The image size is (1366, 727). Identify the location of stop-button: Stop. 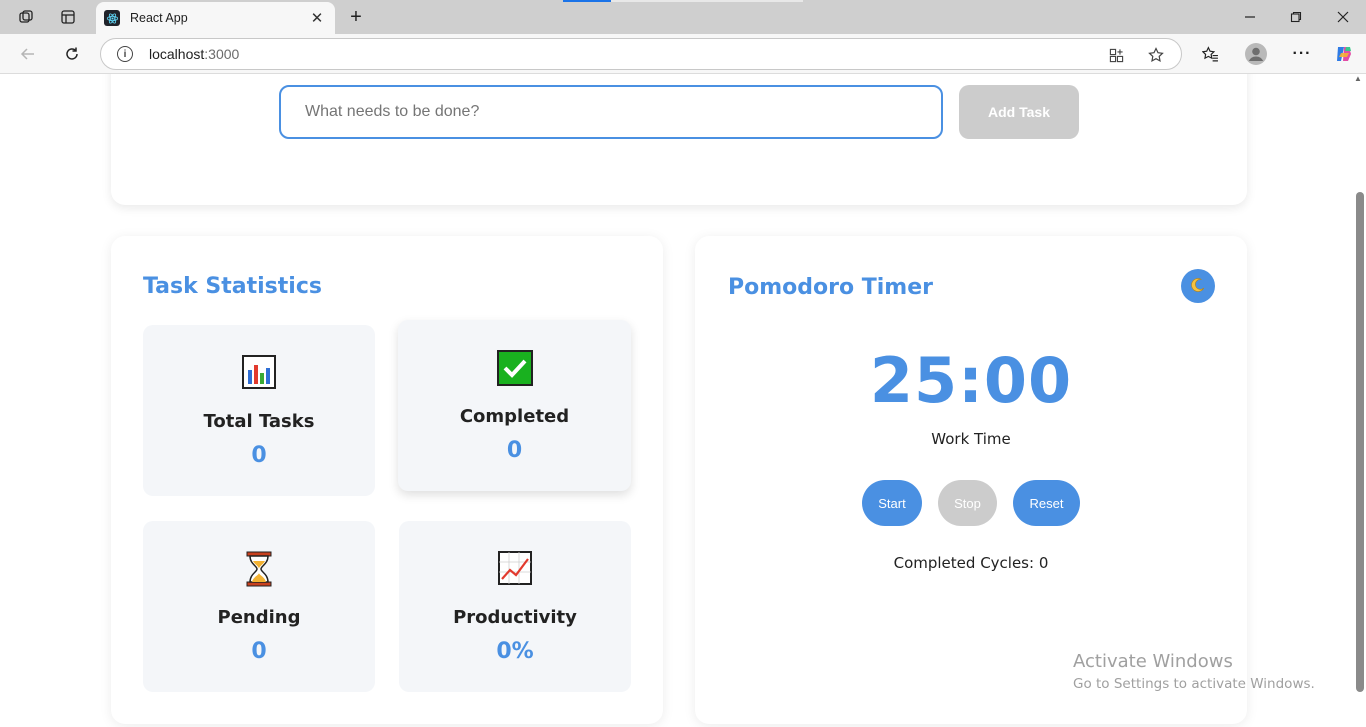
(967, 503).